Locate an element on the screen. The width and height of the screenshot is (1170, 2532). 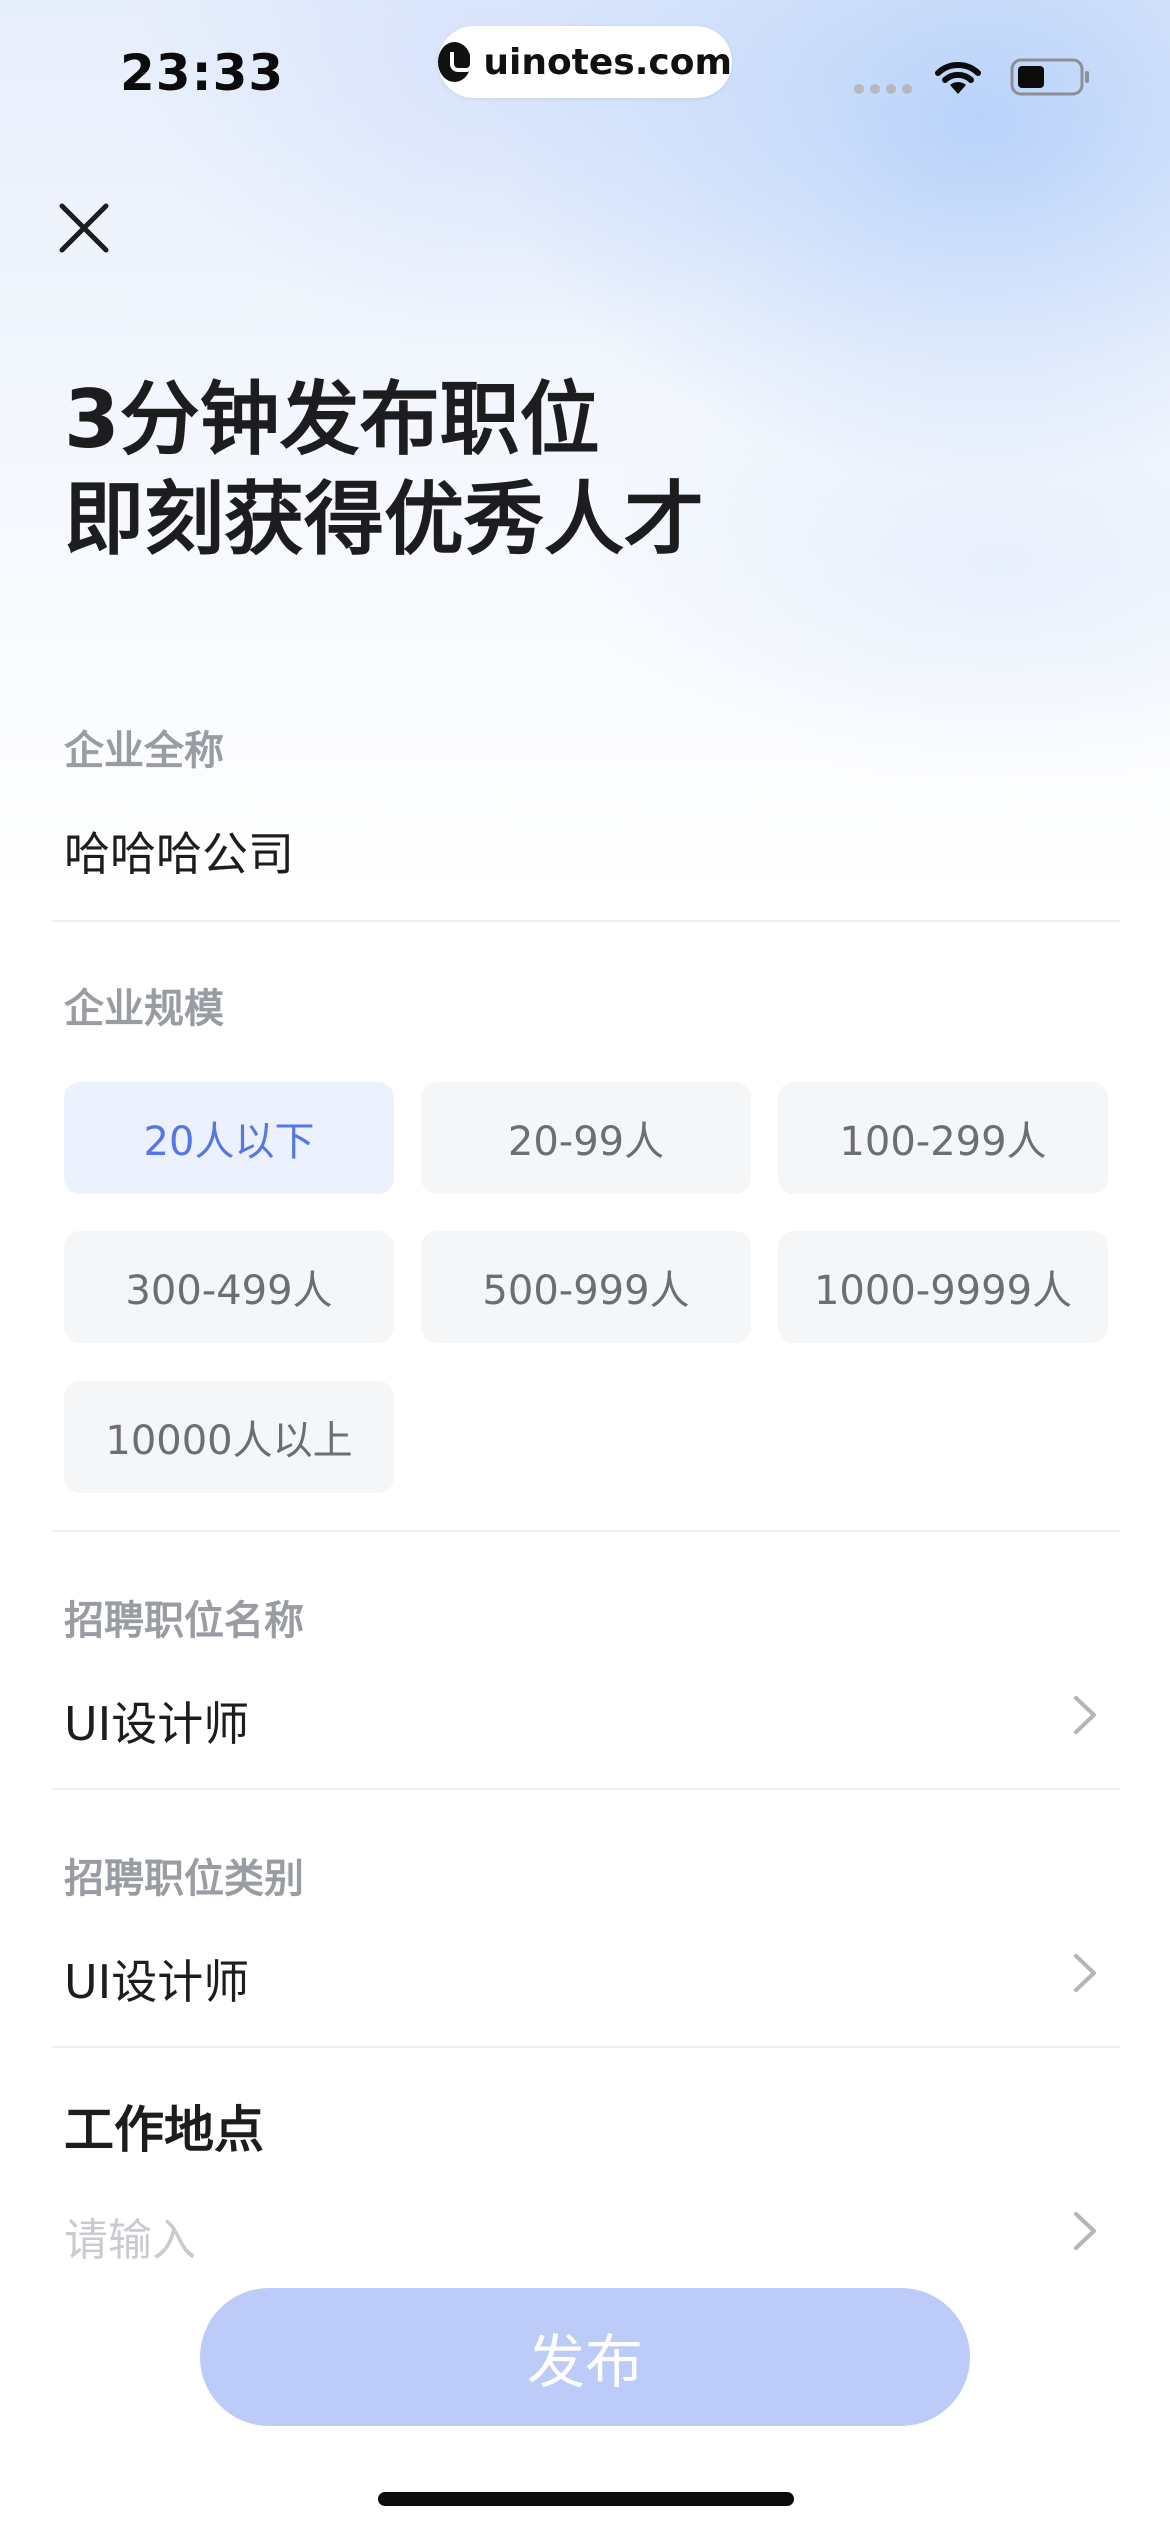
size-option-300-499: 300-499人 is located at coordinates (229, 1287).